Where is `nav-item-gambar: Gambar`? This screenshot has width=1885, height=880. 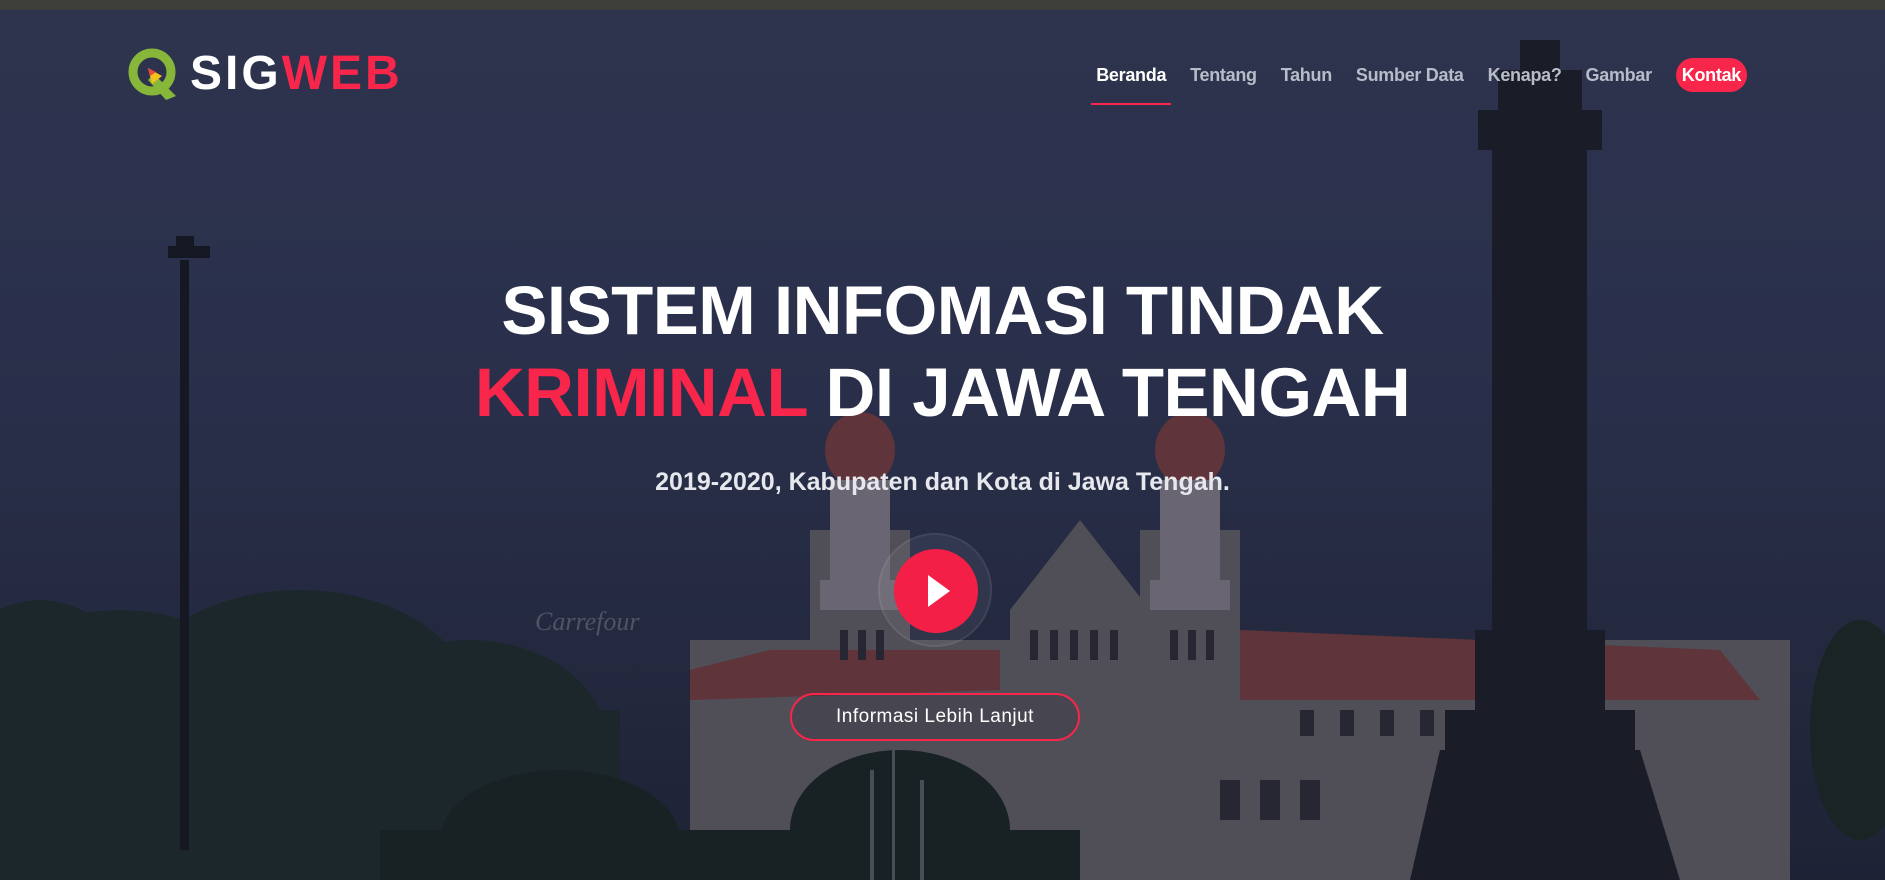
nav-item-gambar: Gambar is located at coordinates (1619, 75).